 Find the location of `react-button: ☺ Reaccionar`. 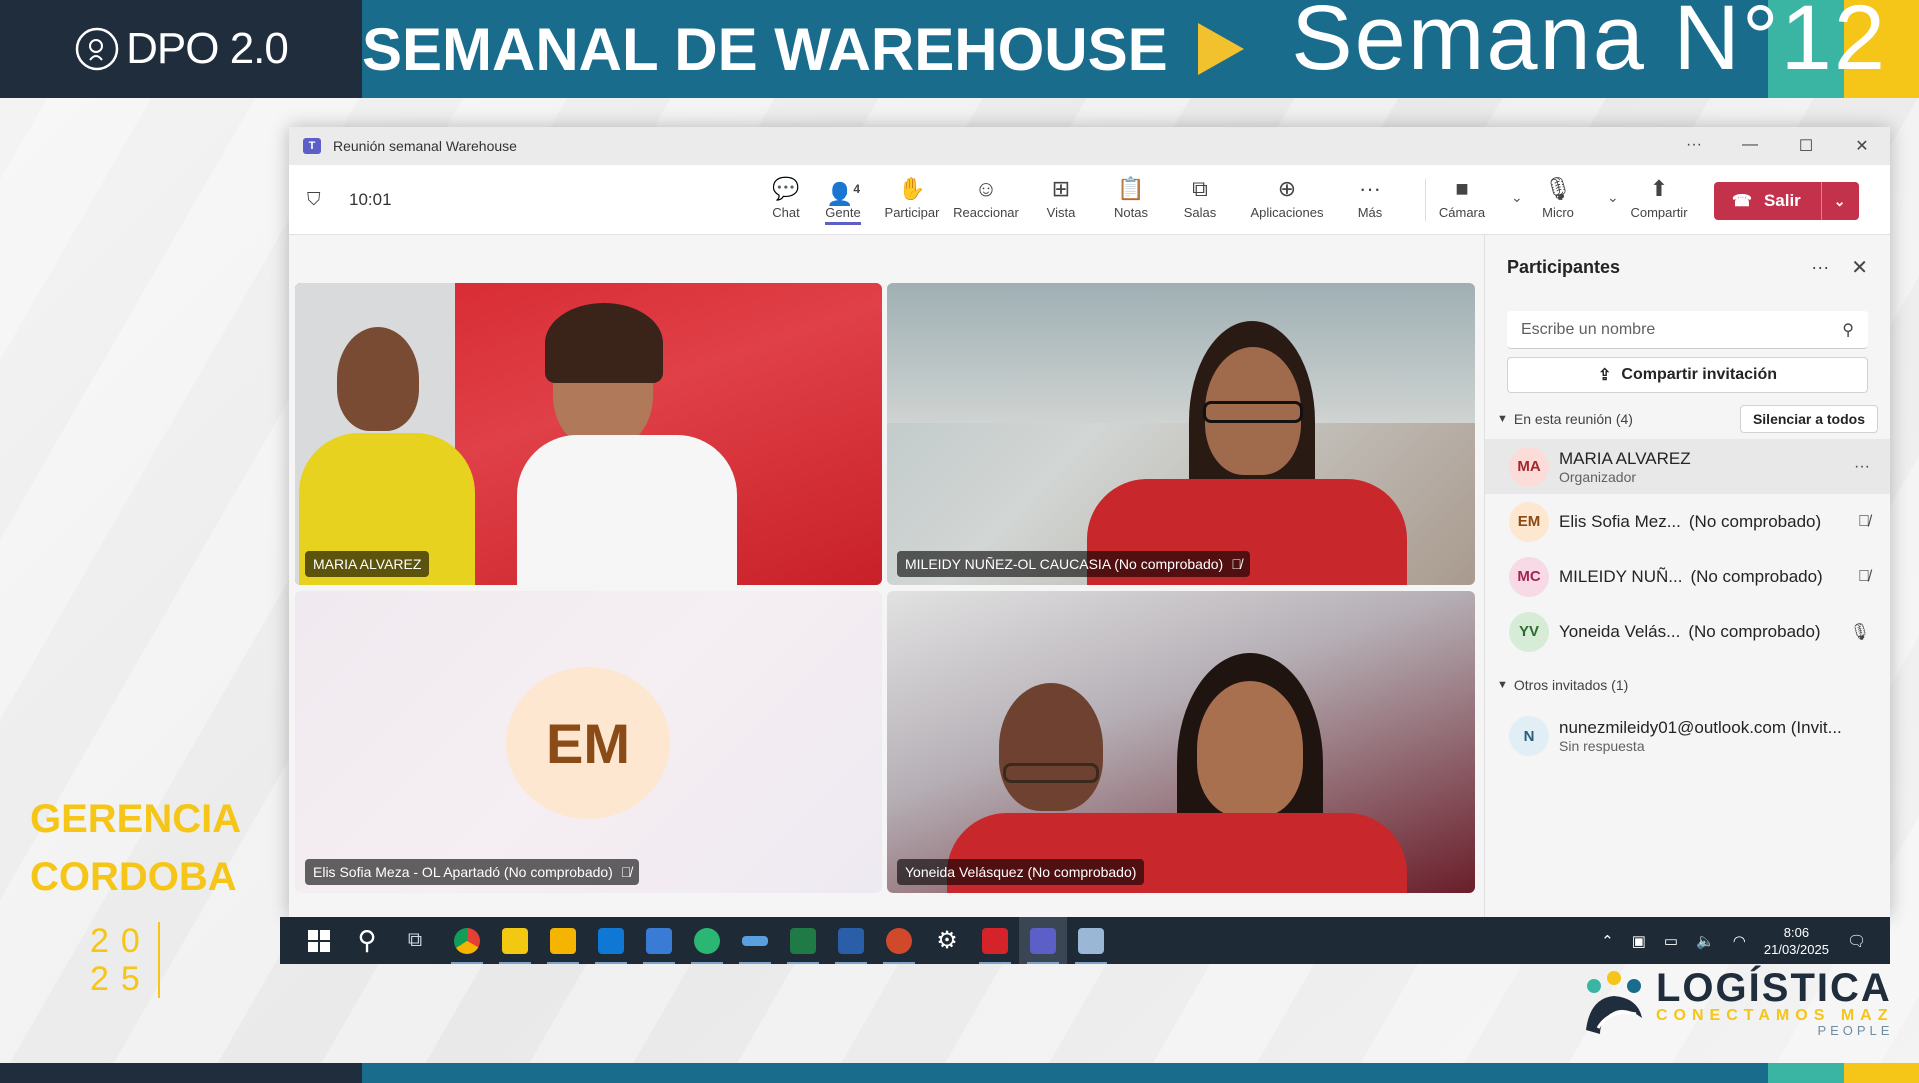

react-button: ☺ Reaccionar is located at coordinates (986, 196).